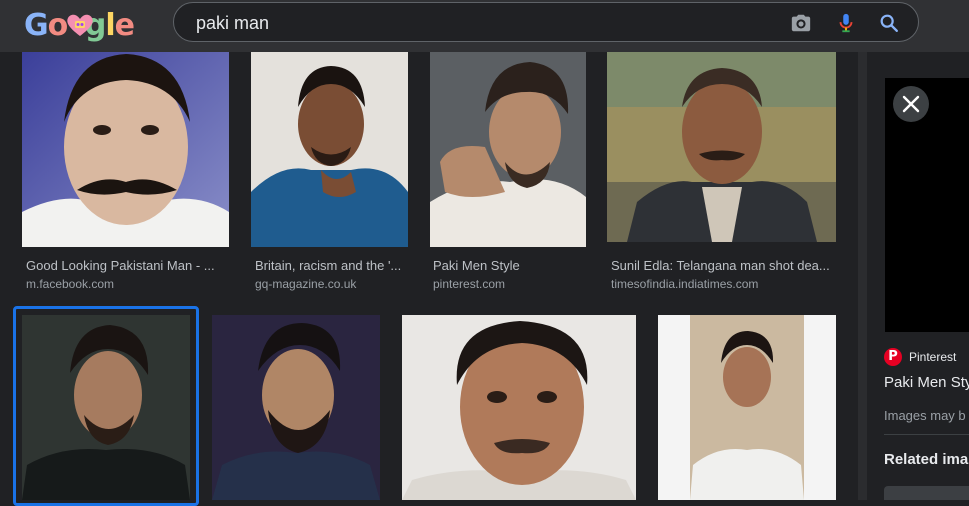 This screenshot has width=969, height=506. What do you see at coordinates (70, 284) in the screenshot?
I see `result-source: m.facebook.com` at bounding box center [70, 284].